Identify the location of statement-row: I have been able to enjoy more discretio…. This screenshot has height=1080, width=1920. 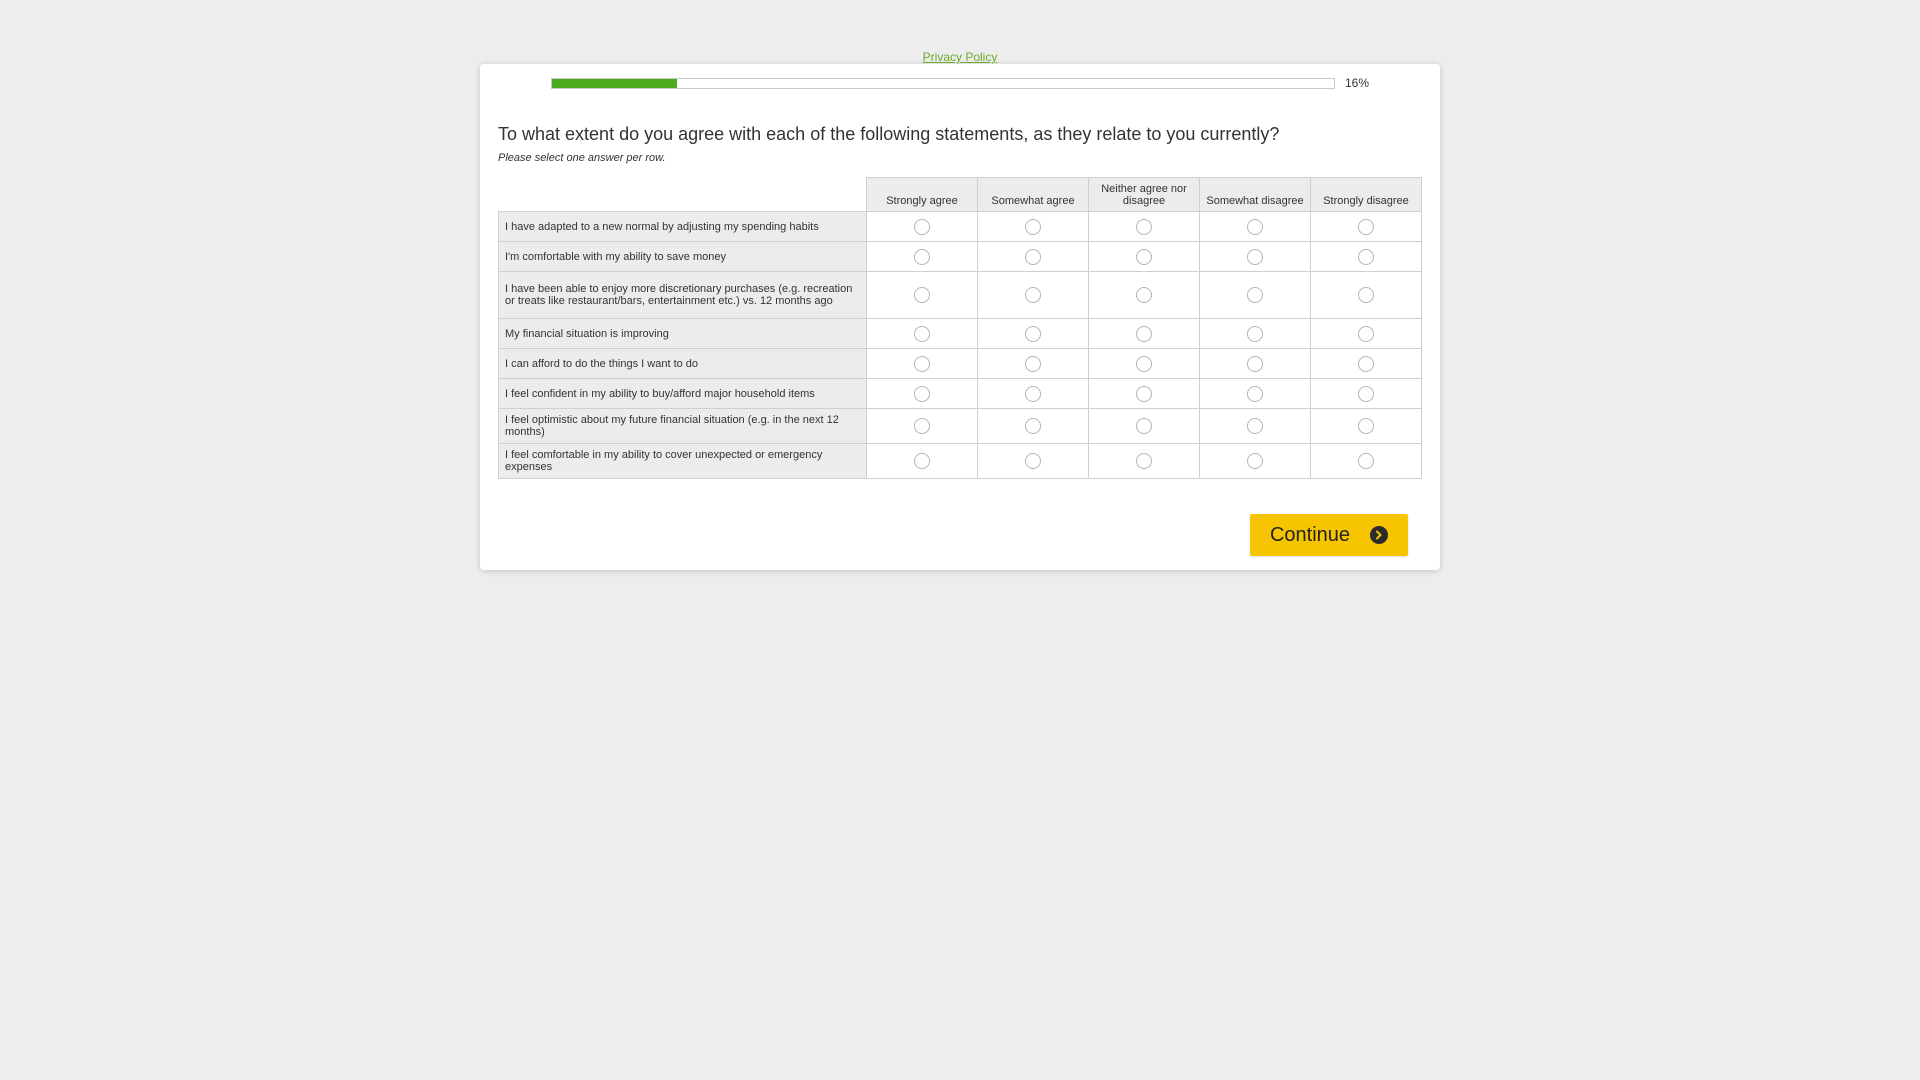
(960, 295).